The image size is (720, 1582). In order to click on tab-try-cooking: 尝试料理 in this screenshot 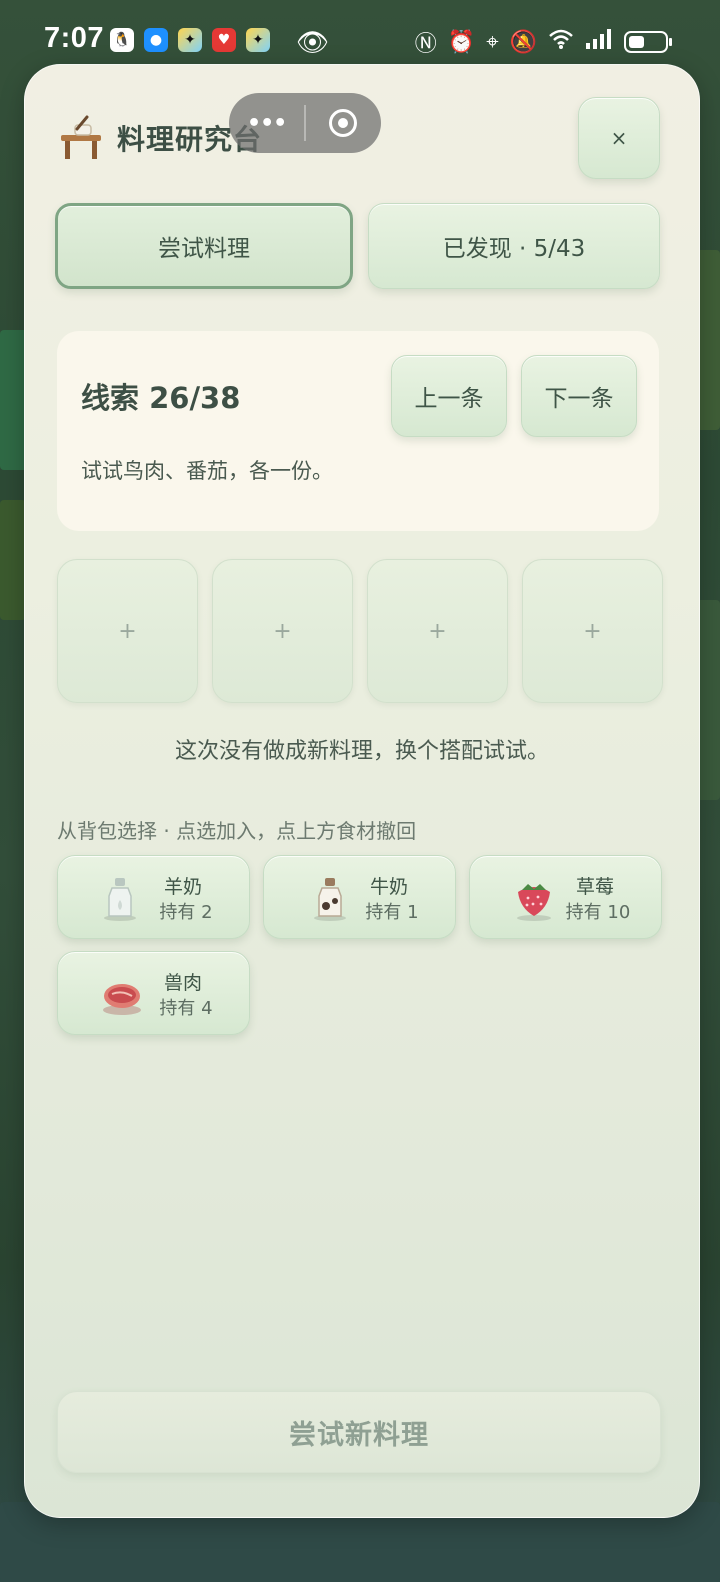, I will do `click(204, 246)`.